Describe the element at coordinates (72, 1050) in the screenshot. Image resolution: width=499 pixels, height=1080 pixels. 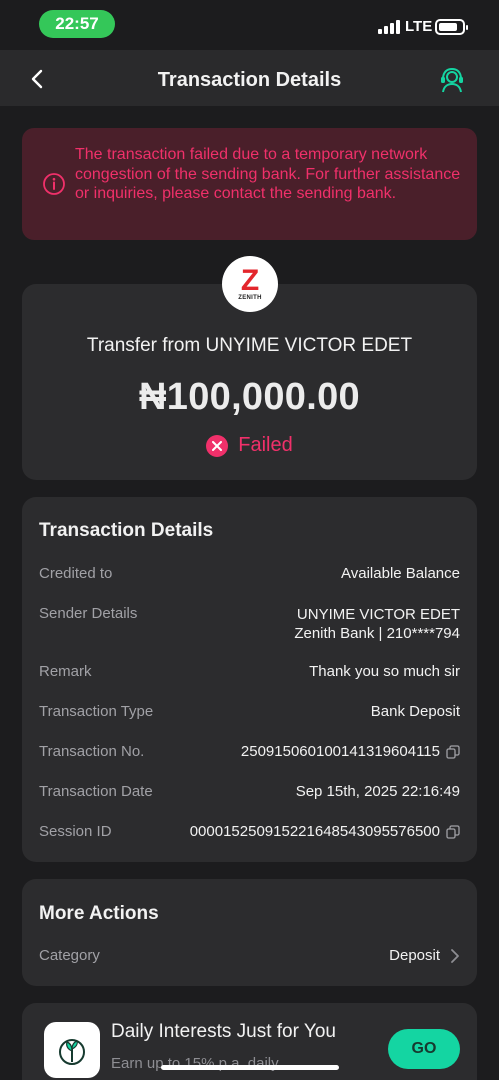
I see `savings-plant-icon` at that location.